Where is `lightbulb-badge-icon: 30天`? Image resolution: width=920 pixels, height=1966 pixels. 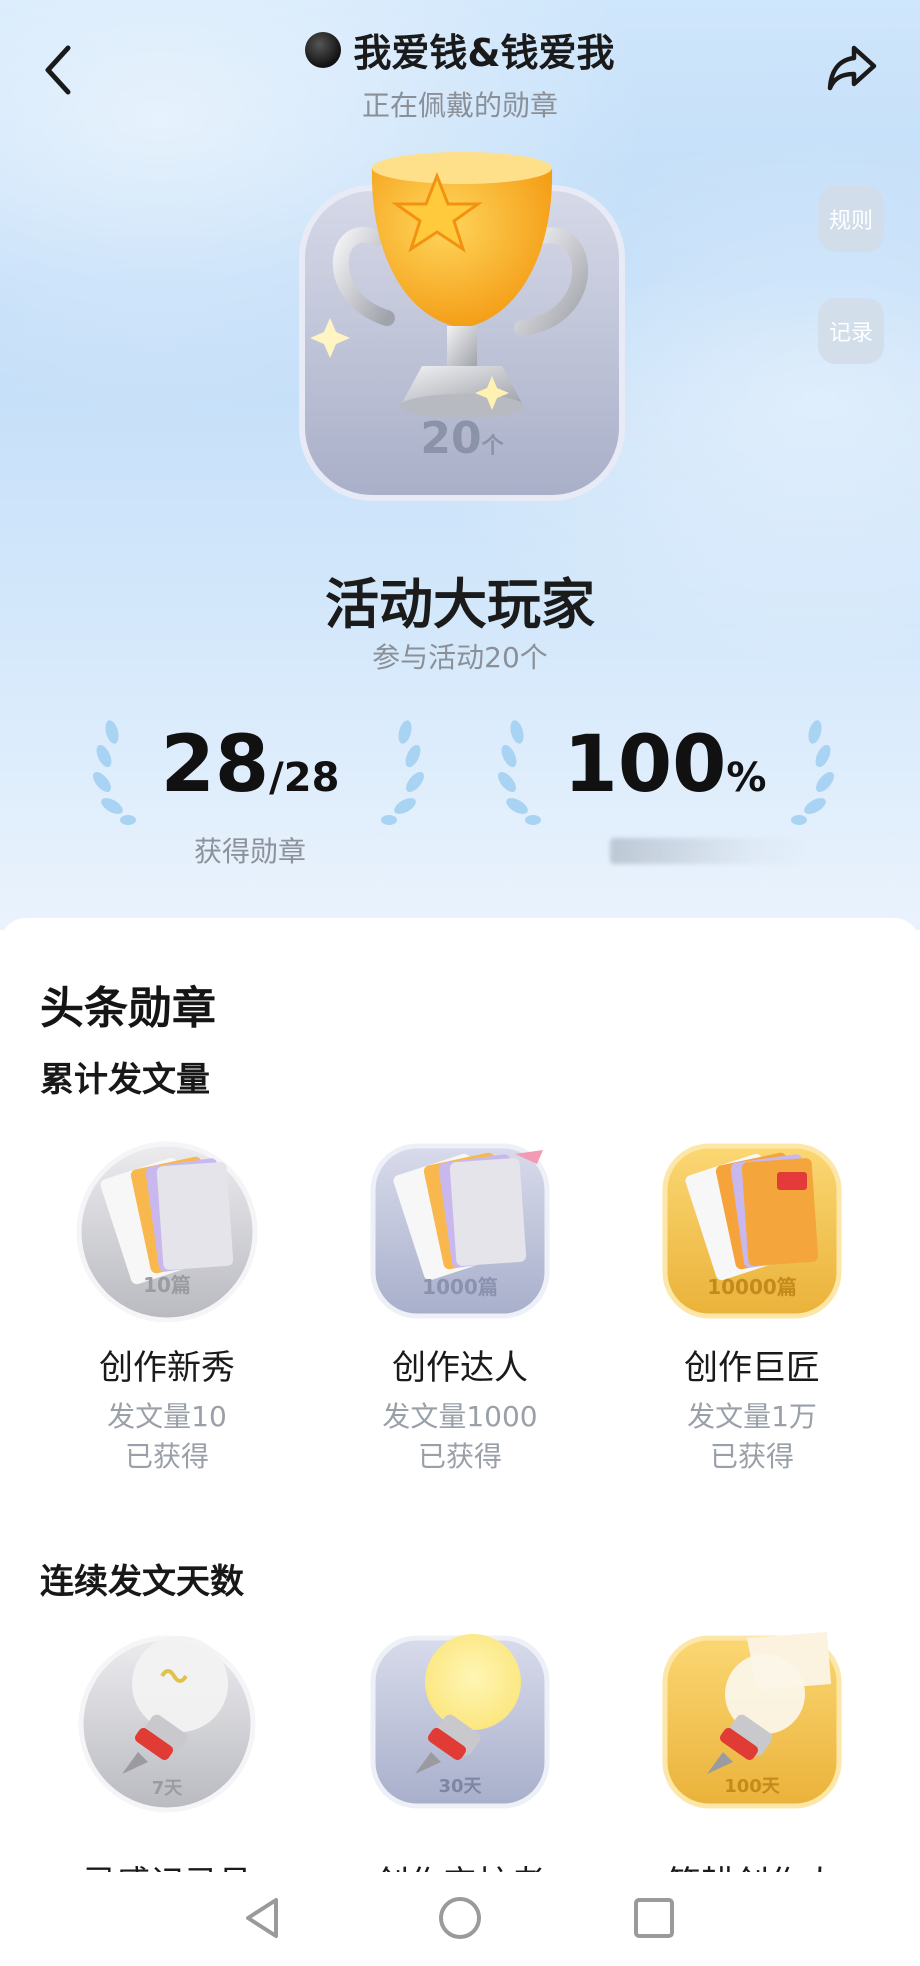 lightbulb-badge-icon: 30天 is located at coordinates (460, 1719).